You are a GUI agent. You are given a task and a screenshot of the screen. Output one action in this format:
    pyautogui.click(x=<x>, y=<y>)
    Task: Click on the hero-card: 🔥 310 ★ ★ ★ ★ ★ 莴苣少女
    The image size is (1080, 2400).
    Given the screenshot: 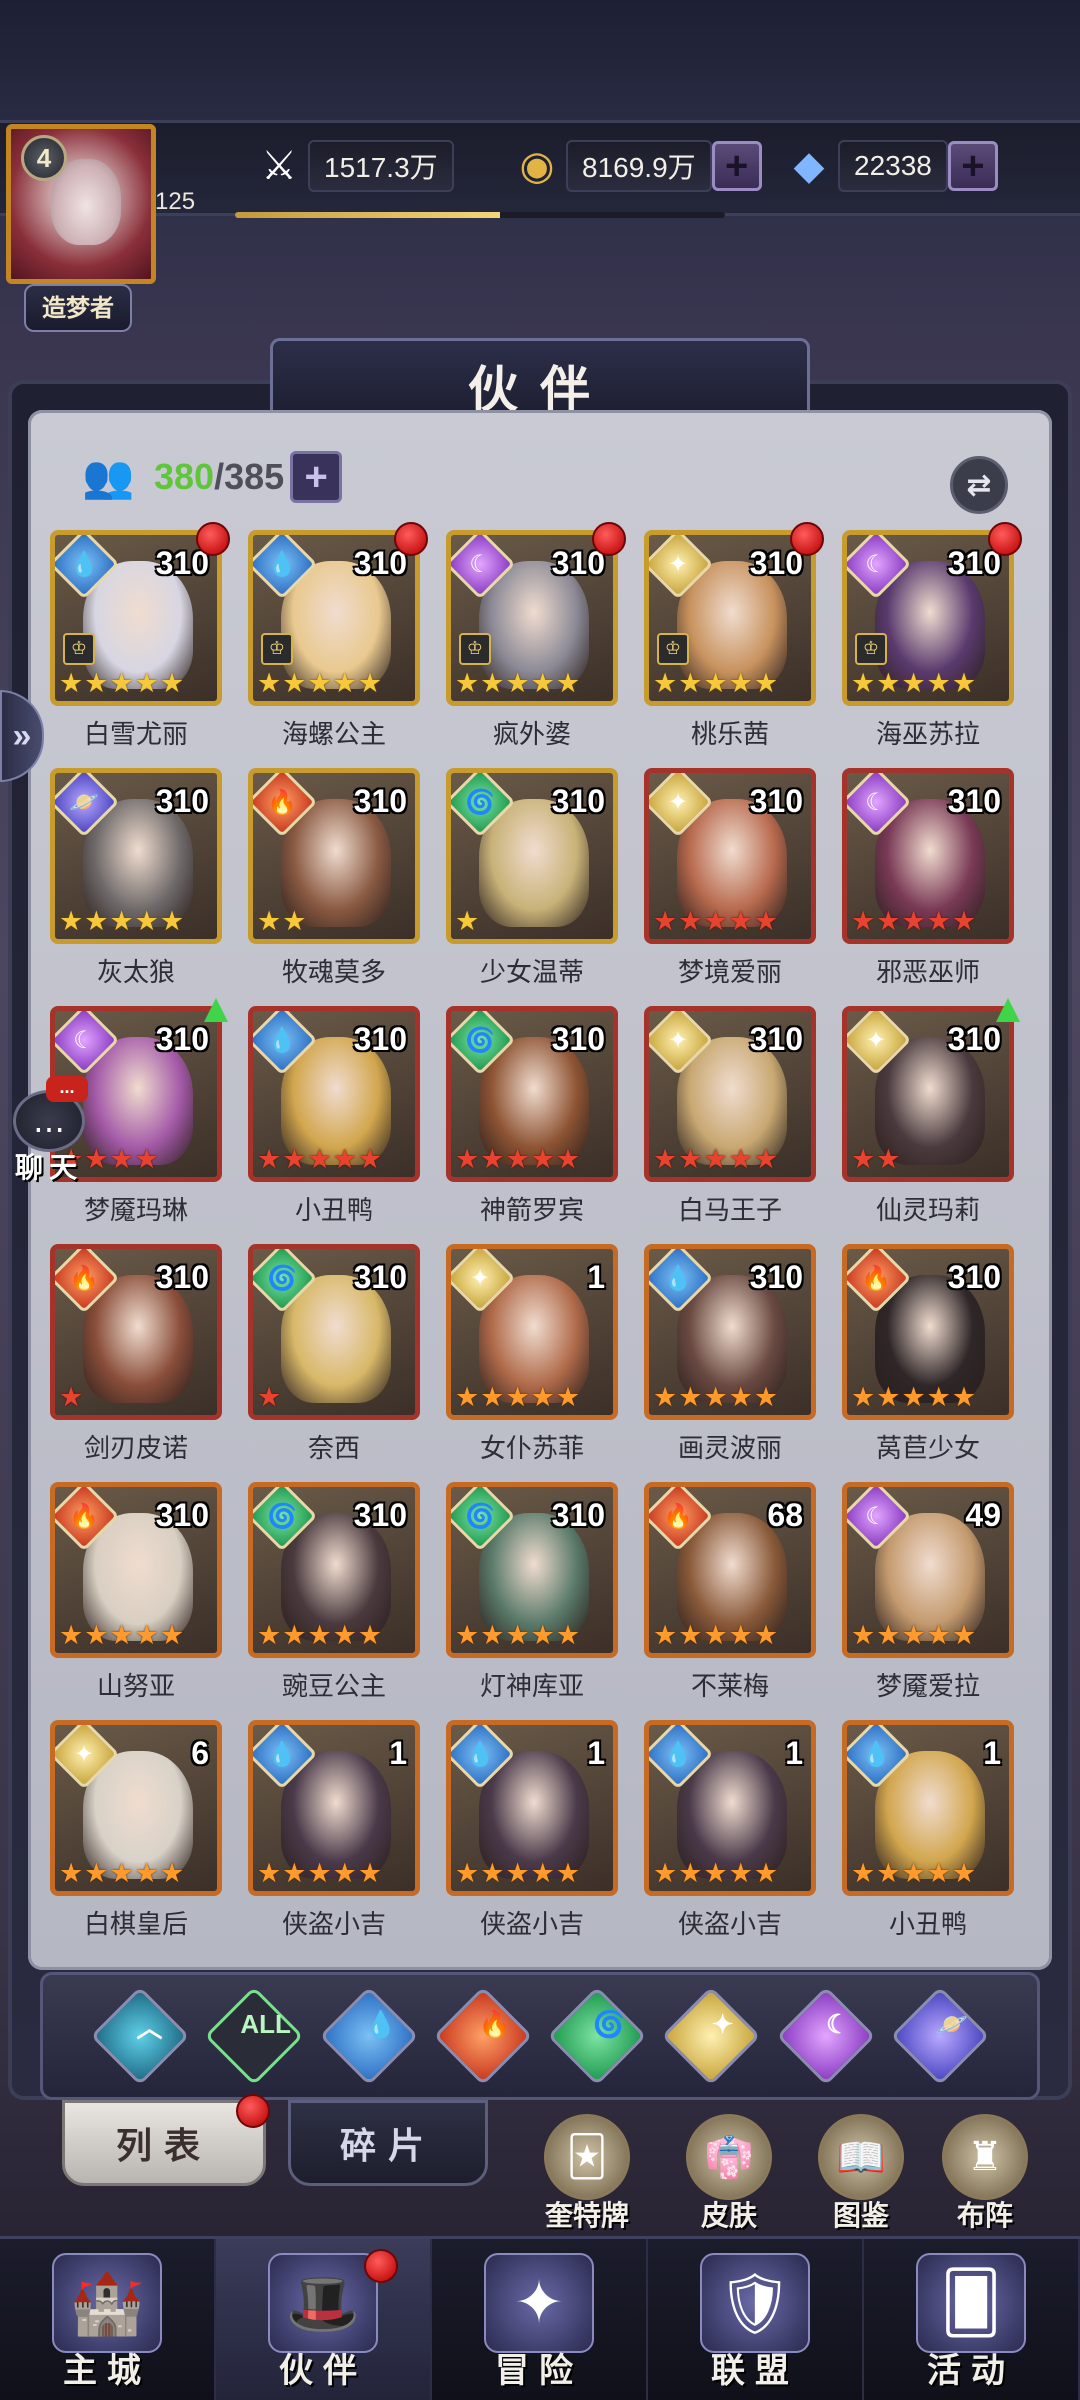 What is the action you would take?
    pyautogui.click(x=928, y=1354)
    